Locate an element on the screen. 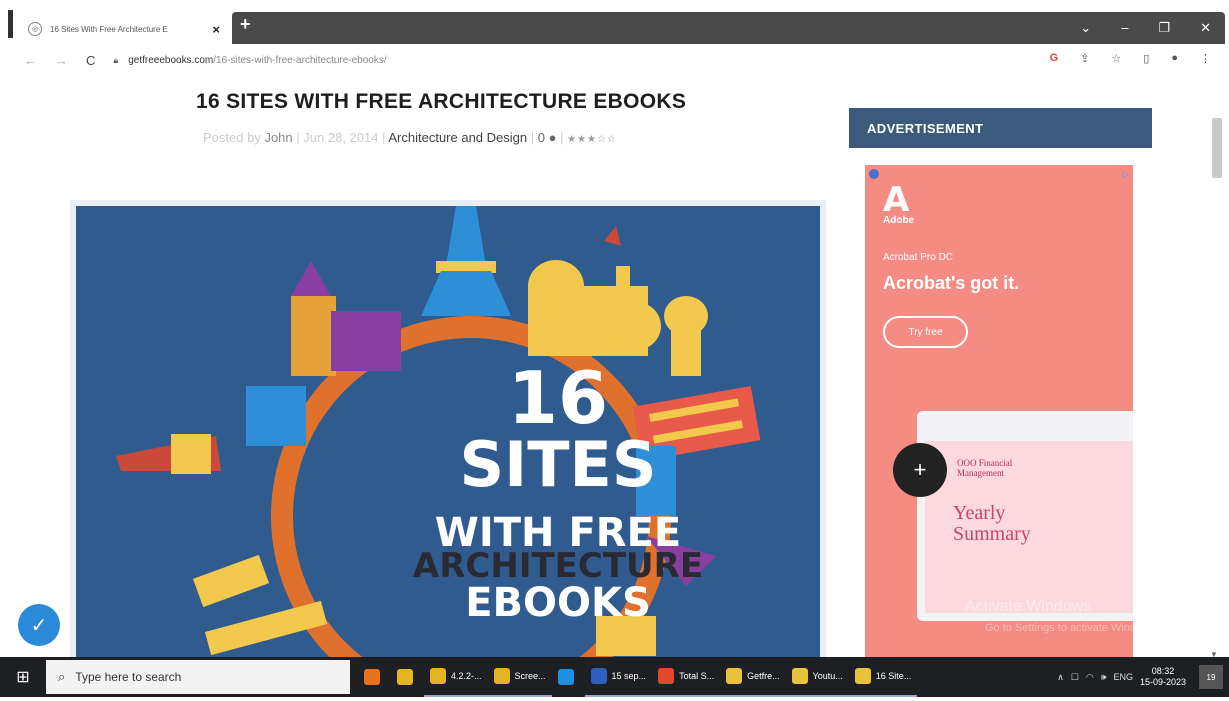 Image resolution: width=1229 pixels, height=701 pixels. category-link: Architecture and Design is located at coordinates (457, 137).